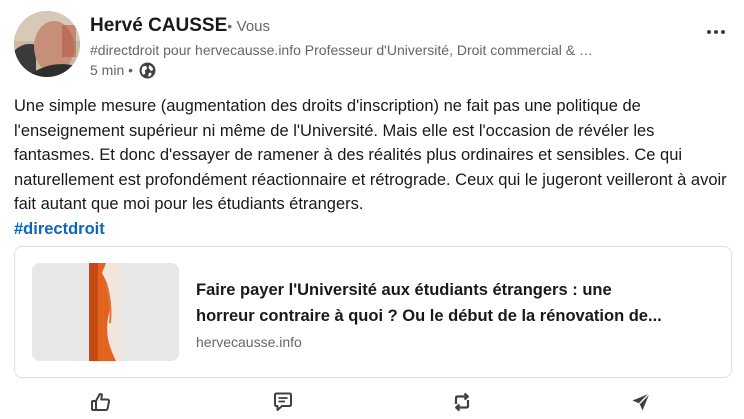 The image size is (744, 419). What do you see at coordinates (147, 70) in the screenshot?
I see `globe-icon` at bounding box center [147, 70].